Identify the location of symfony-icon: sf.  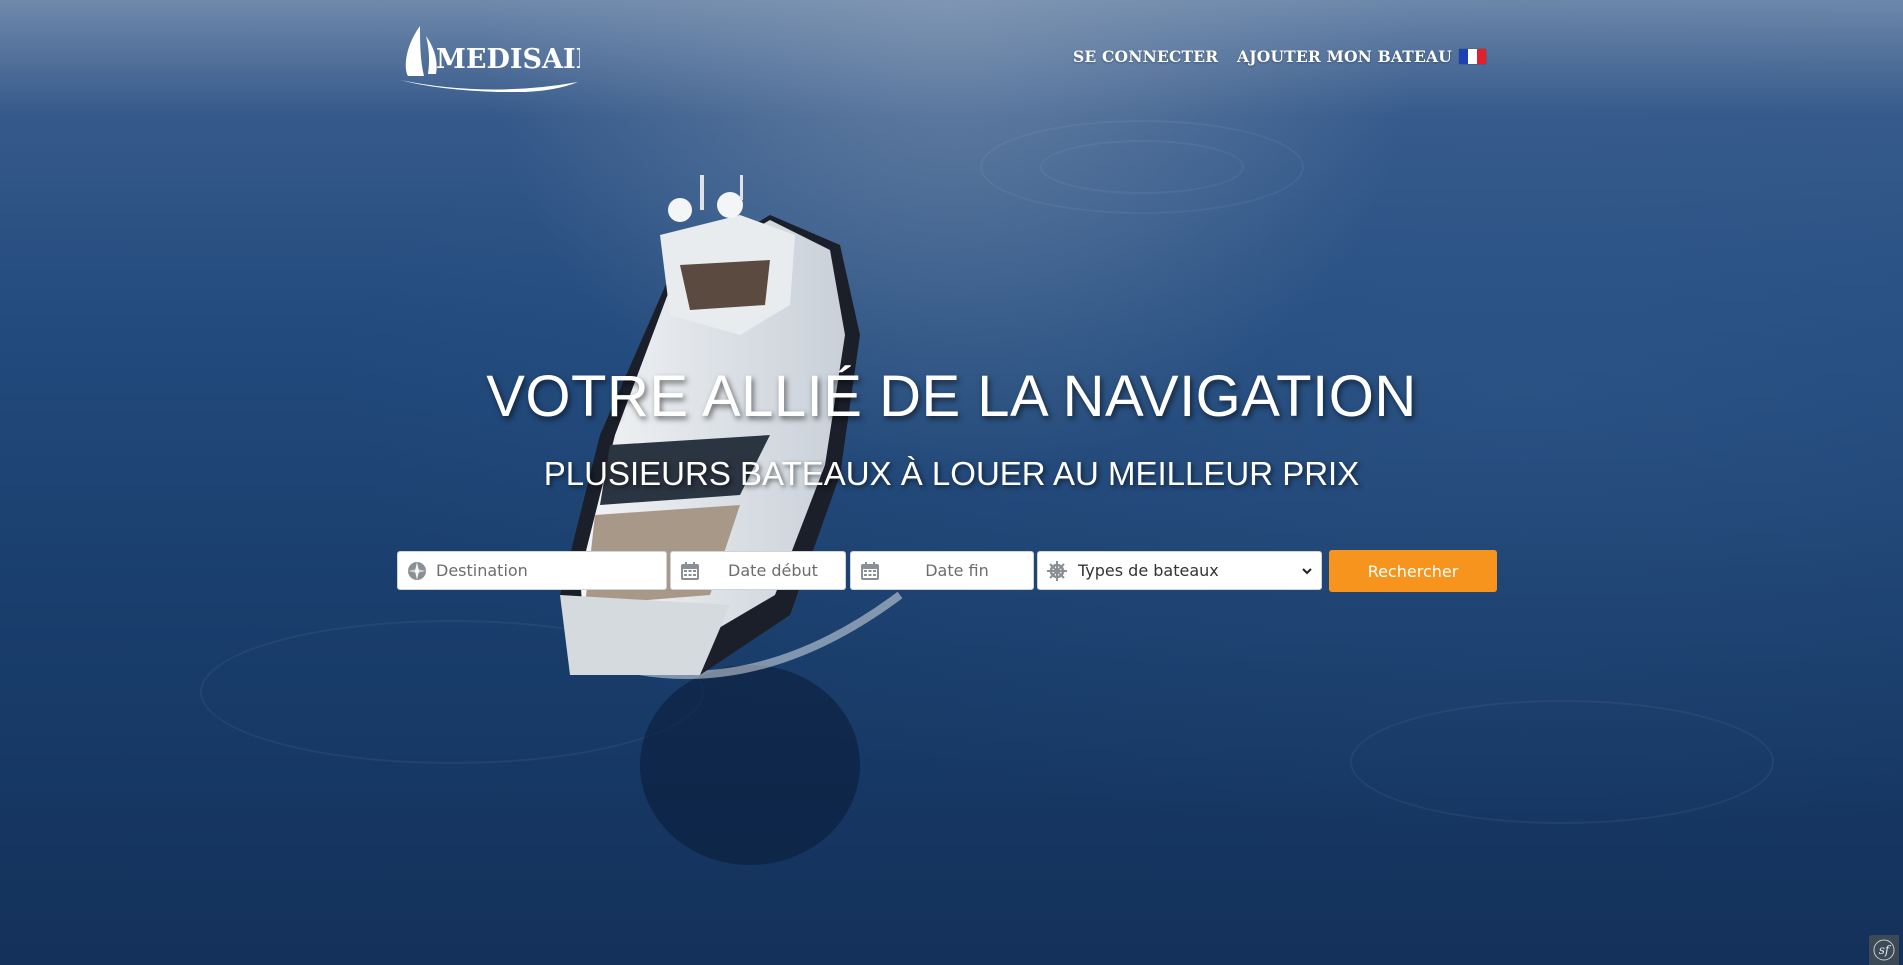
(1884, 950).